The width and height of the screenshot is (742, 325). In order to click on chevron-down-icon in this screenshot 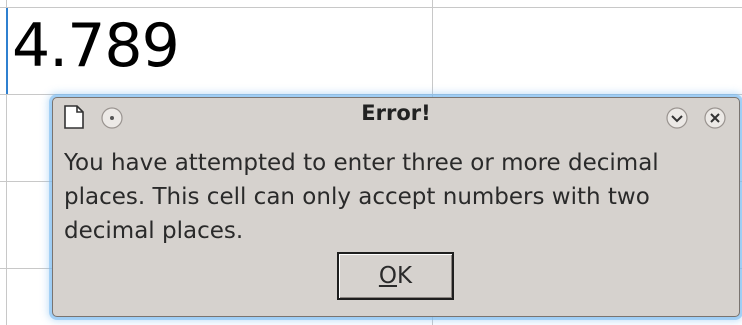, I will do `click(677, 120)`.